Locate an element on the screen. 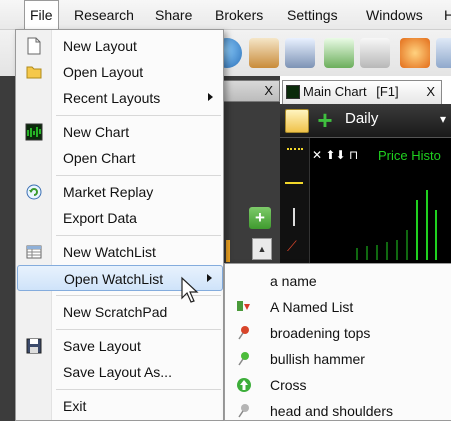 The height and width of the screenshot is (421, 451). pointer-tool-button is located at coordinates (297, 121).